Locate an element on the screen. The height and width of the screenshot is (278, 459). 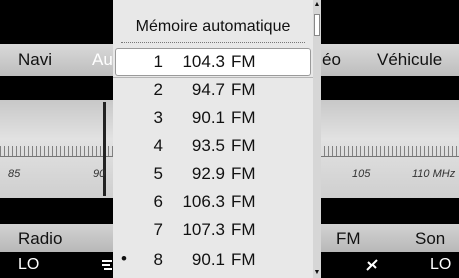
menu-item-vehicule: Véhicule is located at coordinates (409, 60).